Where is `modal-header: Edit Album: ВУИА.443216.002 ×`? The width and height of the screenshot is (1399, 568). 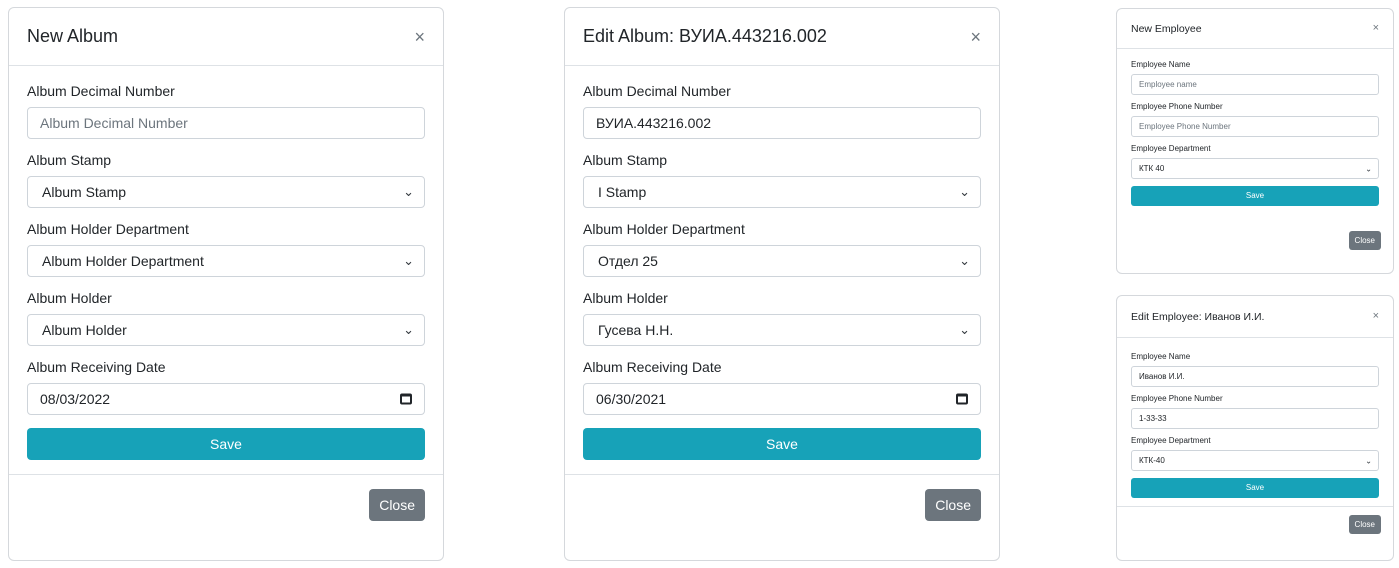 modal-header: Edit Album: ВУИА.443216.002 × is located at coordinates (782, 37).